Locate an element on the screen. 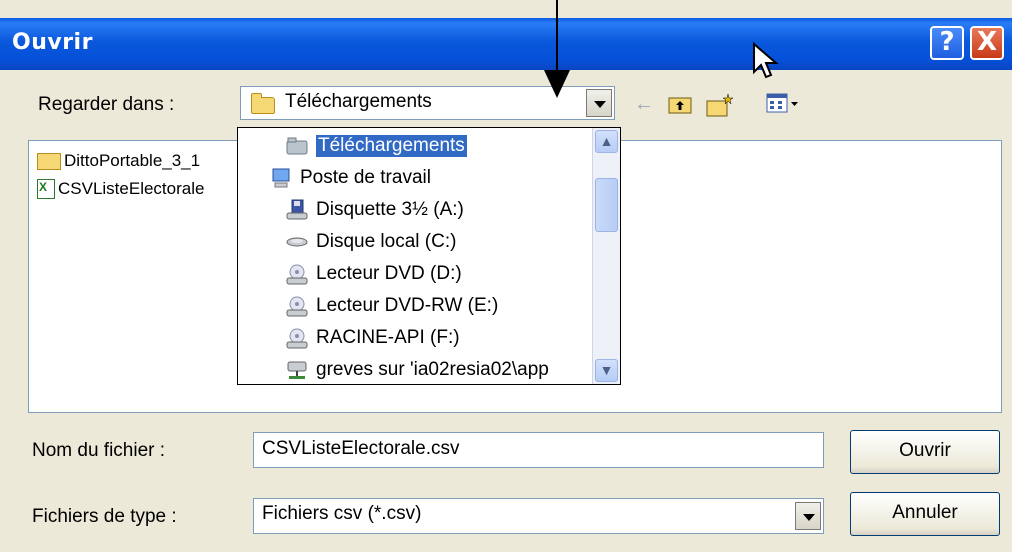 The image size is (1012, 552). filetype-value: Fichiers csv (*.csv) is located at coordinates (342, 513).